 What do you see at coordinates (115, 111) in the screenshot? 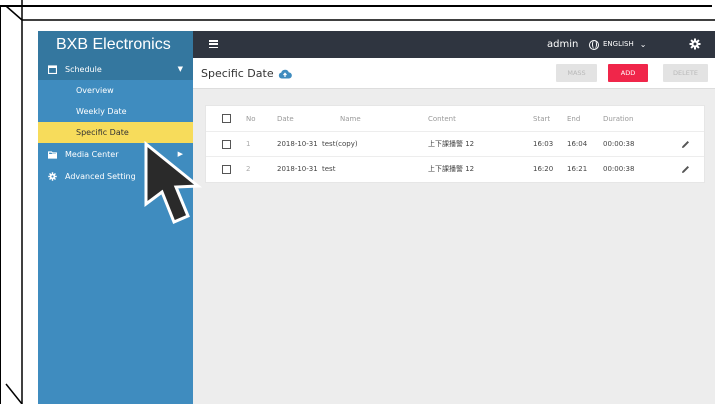
I see `sidebar-item-weekly-date: Weekly Date` at bounding box center [115, 111].